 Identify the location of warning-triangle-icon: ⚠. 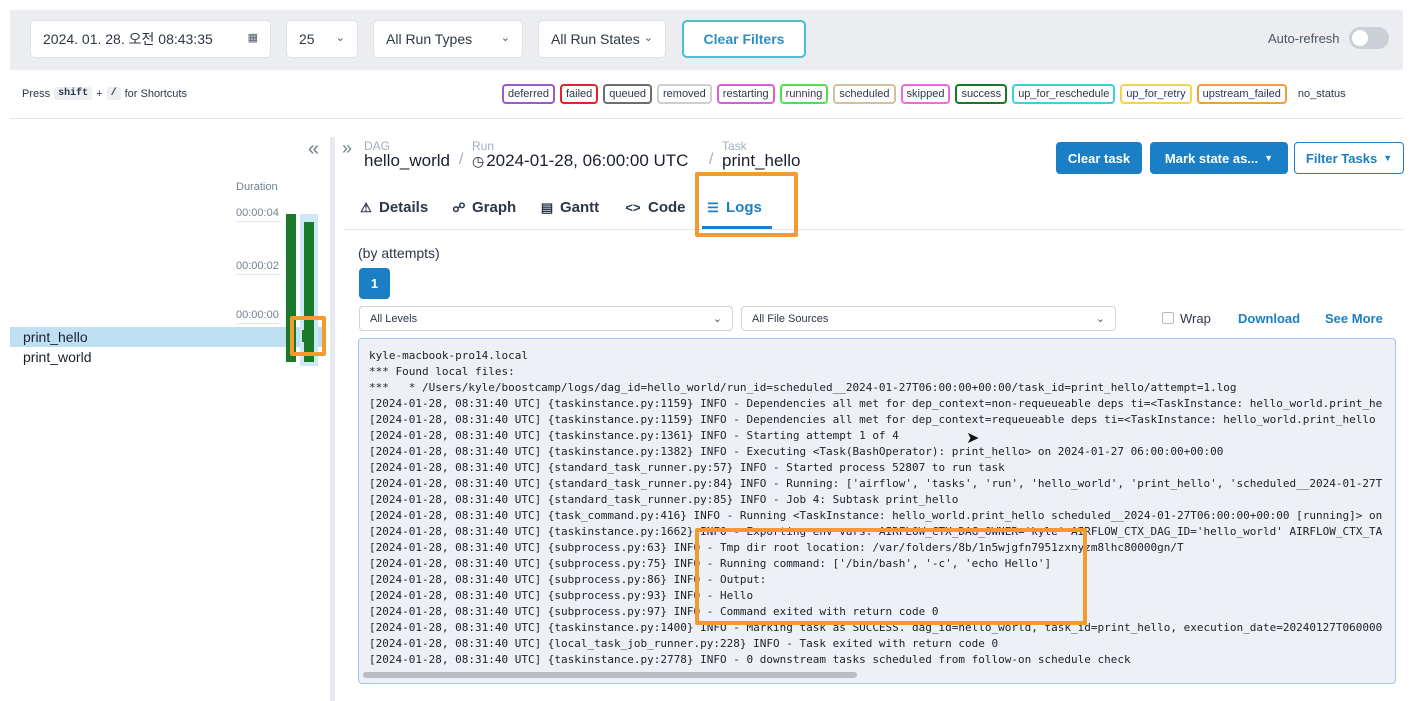
(366, 207).